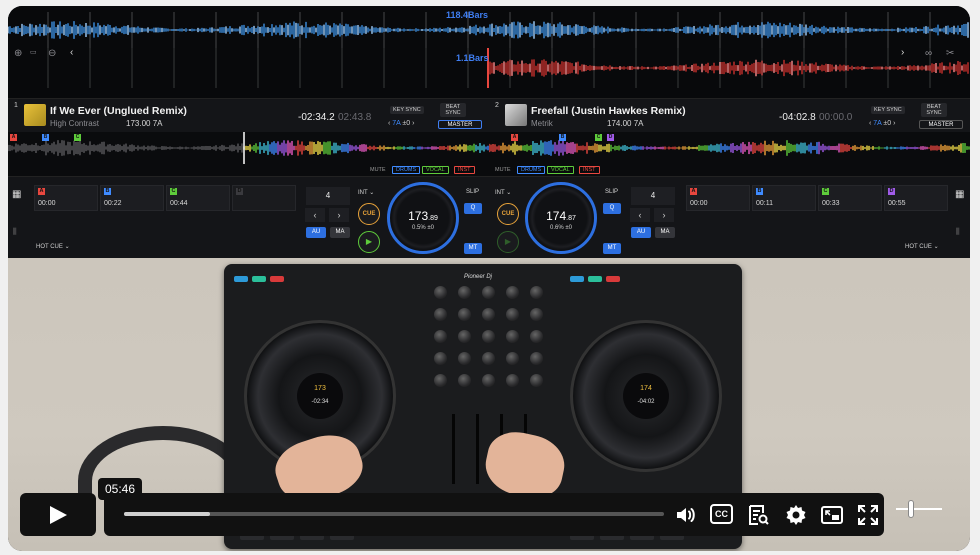 The width and height of the screenshot is (980, 555). I want to click on deck1-beat-sync-button: BEAT SYNC, so click(453, 110).